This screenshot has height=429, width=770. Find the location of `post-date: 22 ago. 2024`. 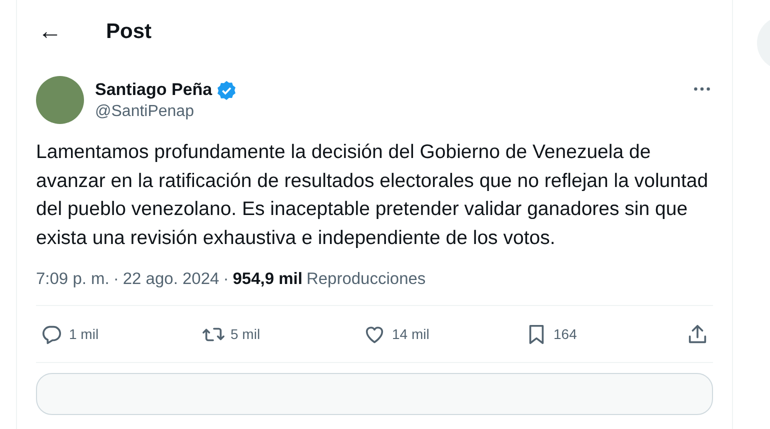

post-date: 22 ago. 2024 is located at coordinates (171, 279).